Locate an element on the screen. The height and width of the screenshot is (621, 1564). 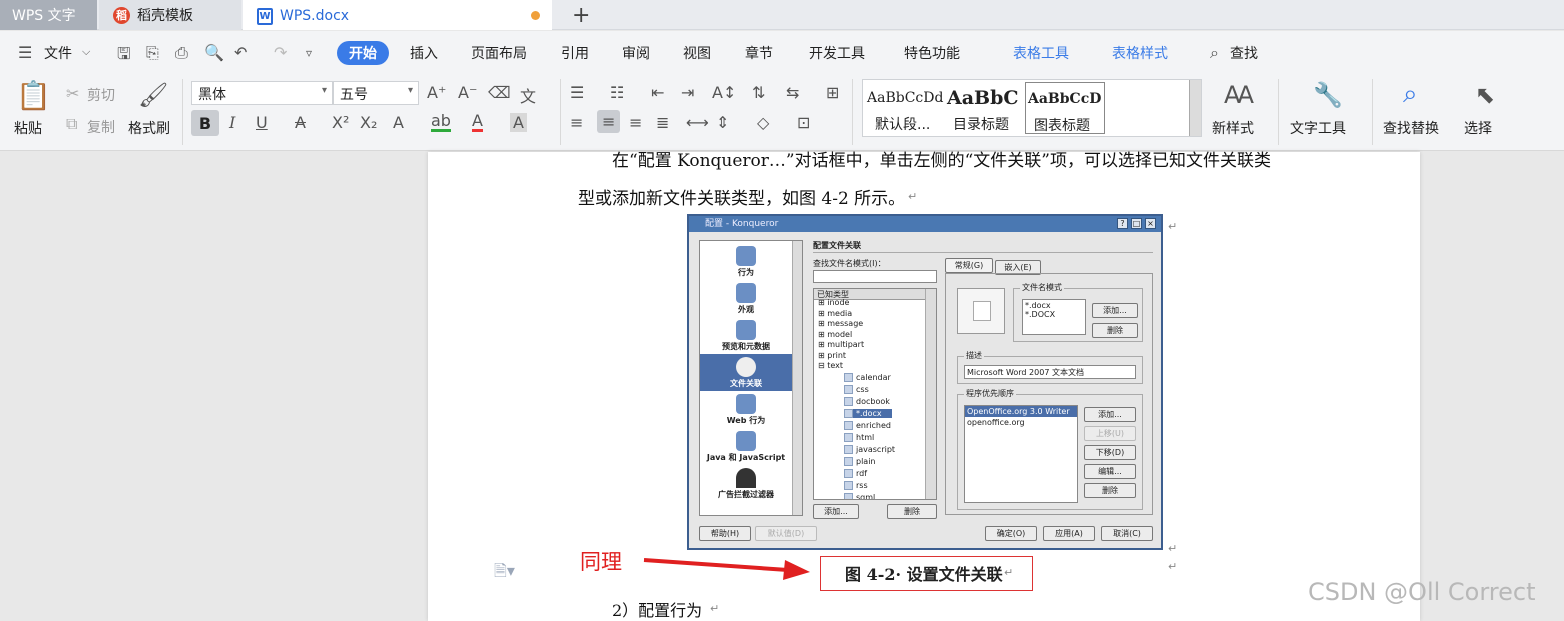
italic-button: I is located at coordinates (232, 122).